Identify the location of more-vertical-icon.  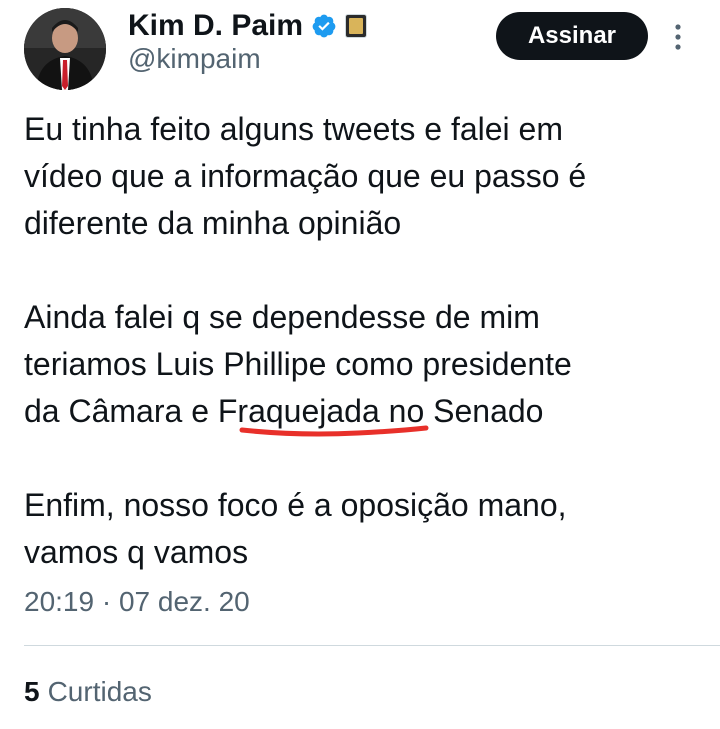
(678, 37).